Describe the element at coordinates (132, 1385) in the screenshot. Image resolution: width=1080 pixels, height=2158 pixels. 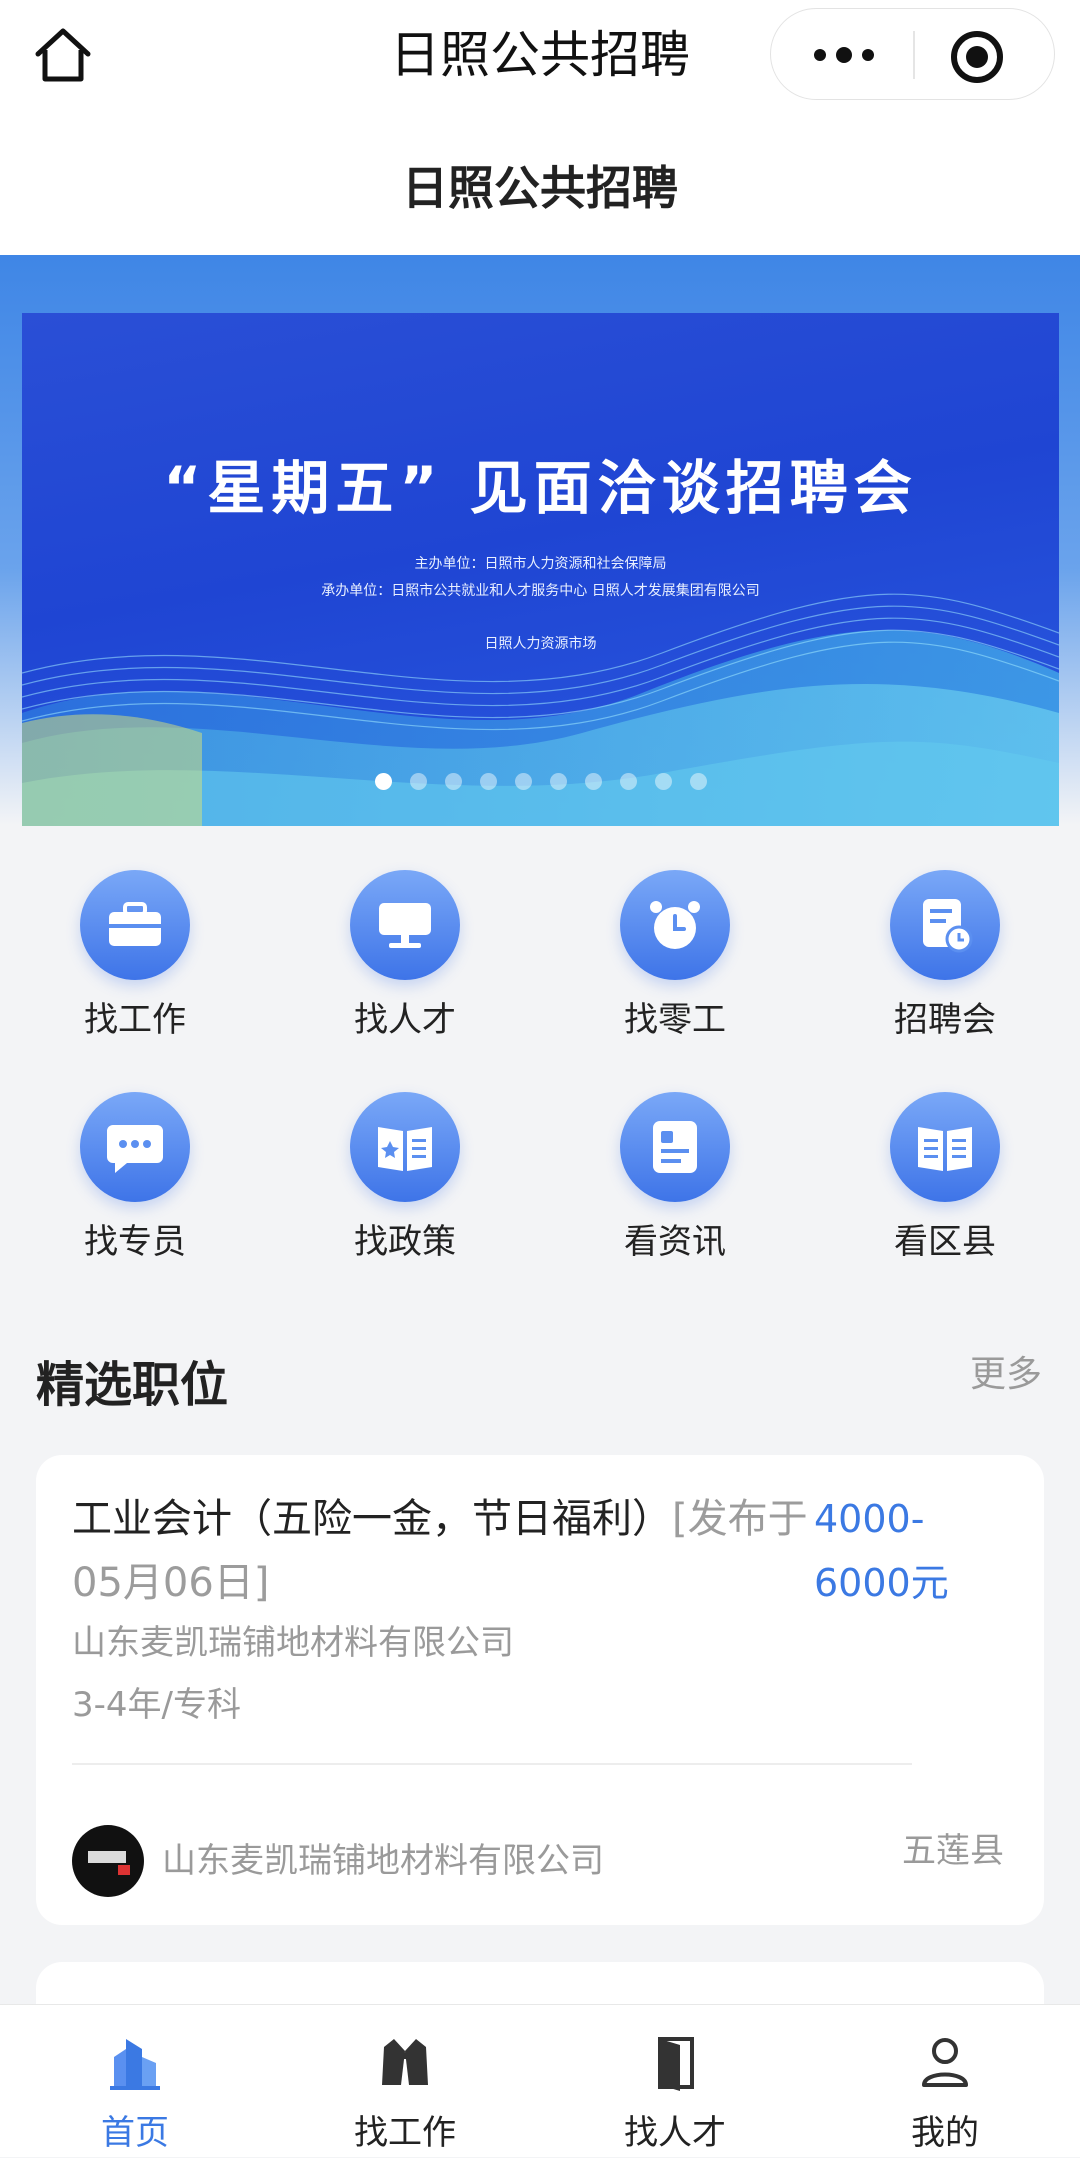
I see `section-title: 精选职位` at that location.